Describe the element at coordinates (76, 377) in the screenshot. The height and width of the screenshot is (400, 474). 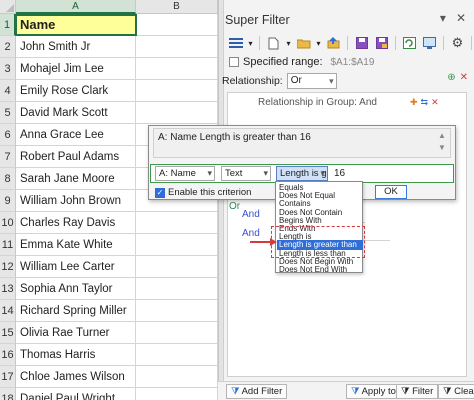
I see `cell-name: Chloe James Wilson` at that location.